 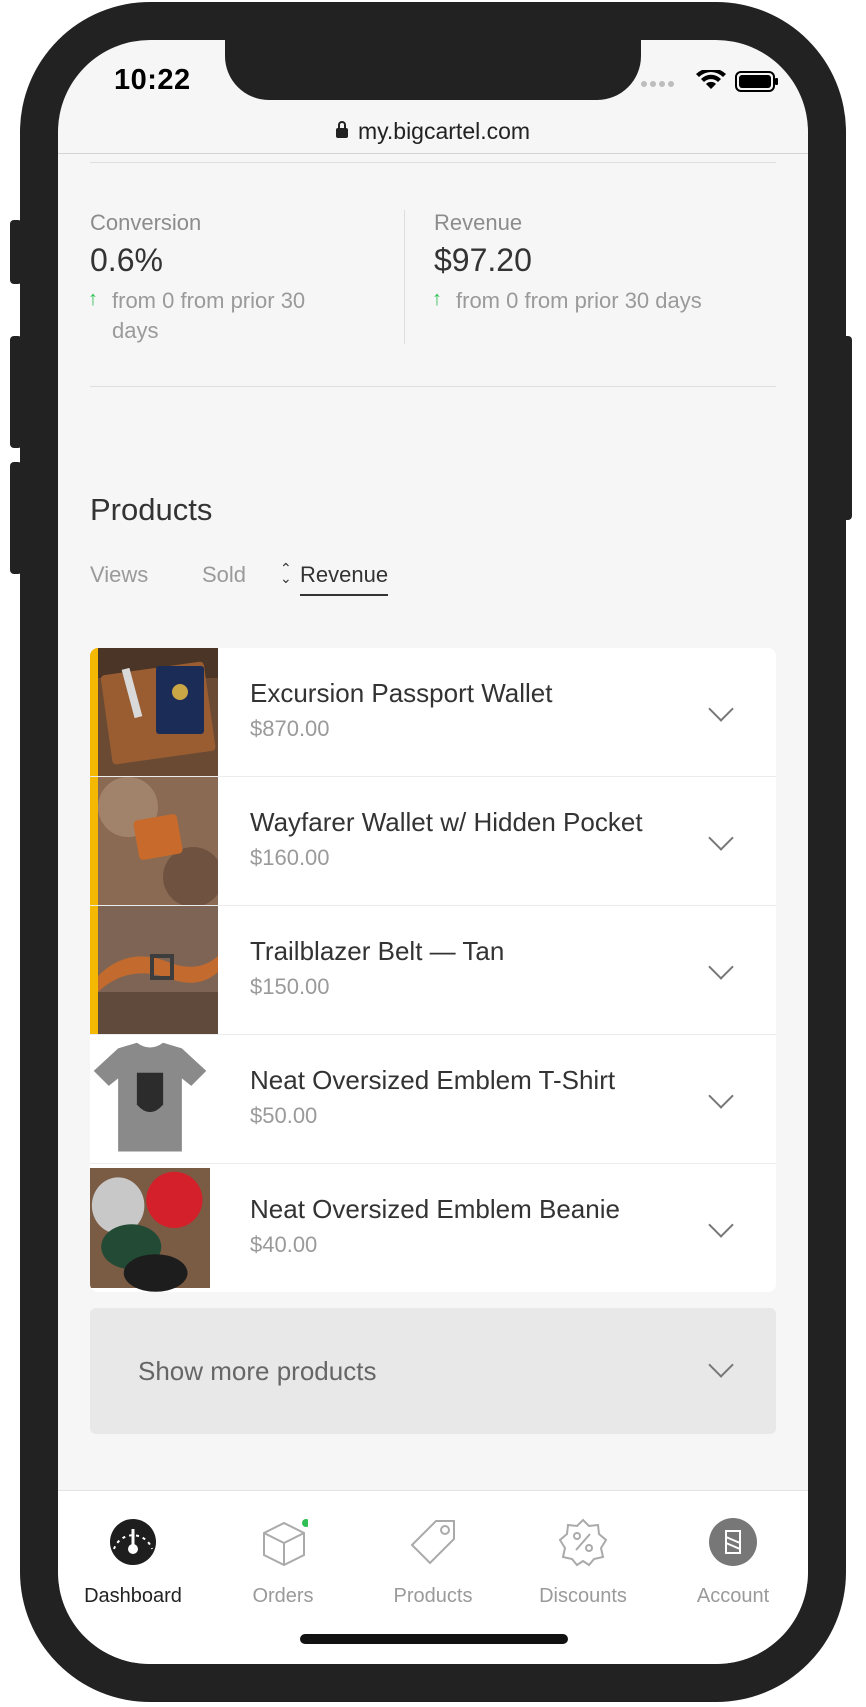 I want to click on tab-discounts: Discounts, so click(x=583, y=1551).